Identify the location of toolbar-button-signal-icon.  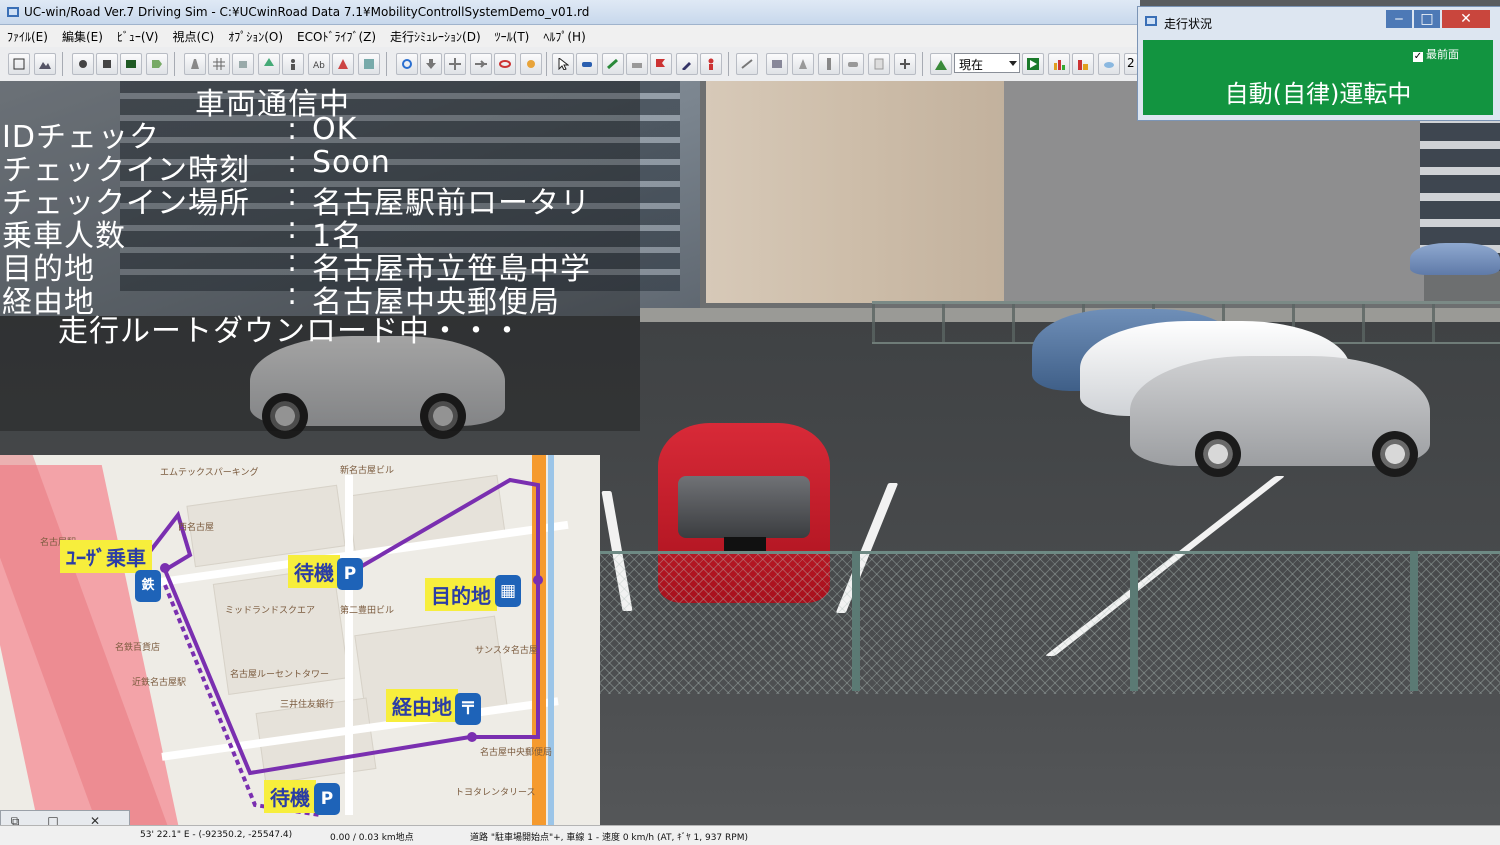
(829, 64).